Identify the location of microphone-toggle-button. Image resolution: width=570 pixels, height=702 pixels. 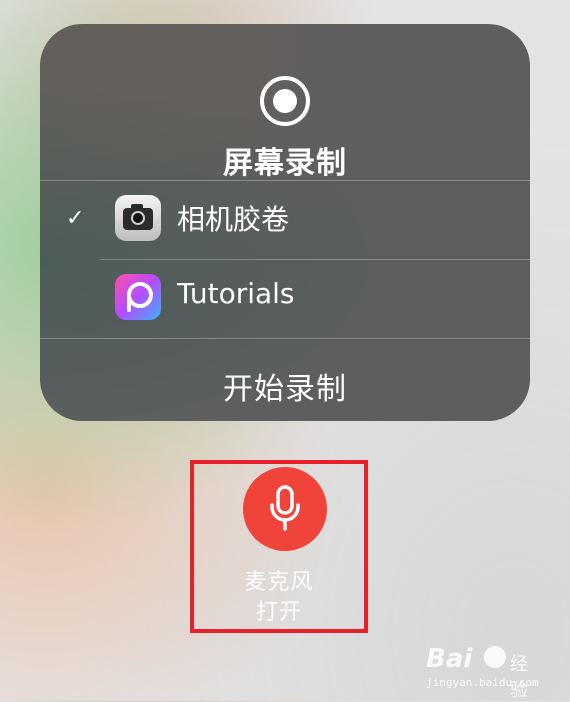
(285, 509).